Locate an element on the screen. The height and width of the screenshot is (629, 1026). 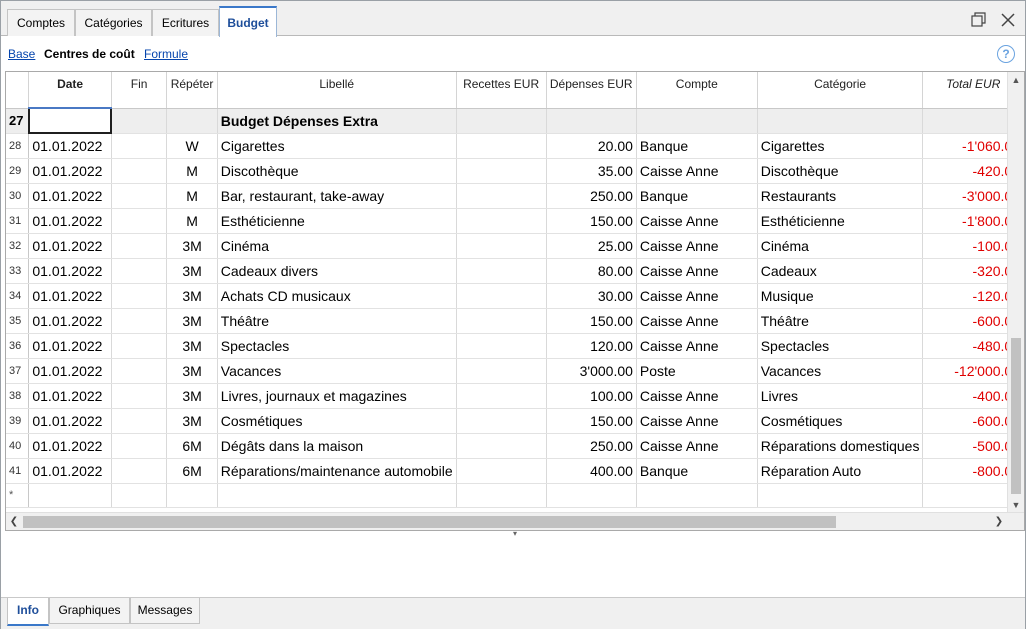
vertical-scrollbar: ▲ ▼ is located at coordinates (1015, 292).